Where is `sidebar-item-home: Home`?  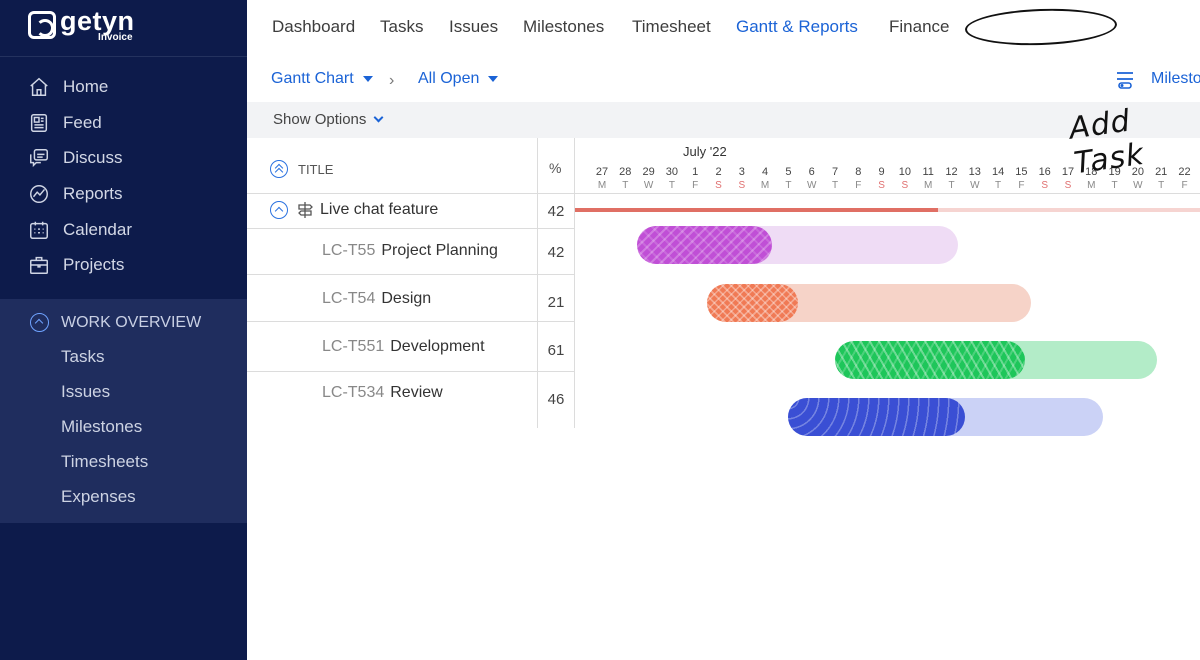
sidebar-item-home: Home is located at coordinates (68, 87).